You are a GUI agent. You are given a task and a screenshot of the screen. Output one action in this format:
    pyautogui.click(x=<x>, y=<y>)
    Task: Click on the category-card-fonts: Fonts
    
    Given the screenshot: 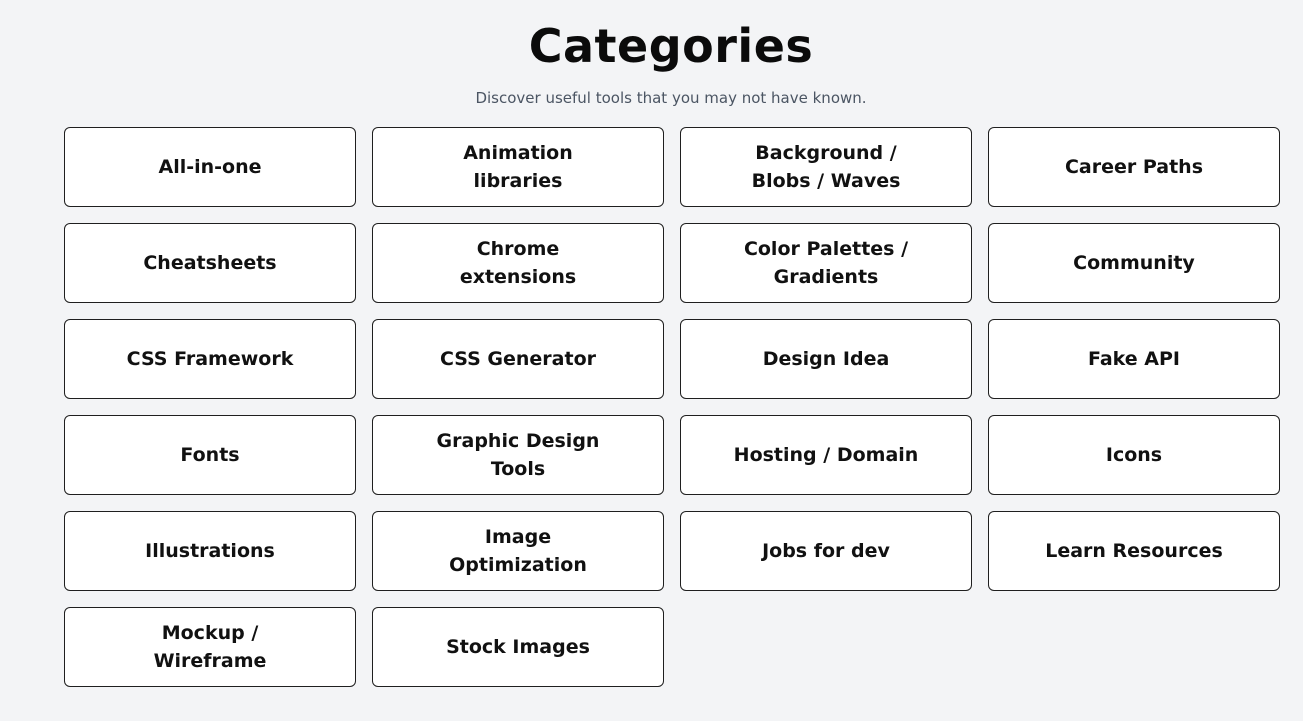 What is the action you would take?
    pyautogui.click(x=210, y=455)
    